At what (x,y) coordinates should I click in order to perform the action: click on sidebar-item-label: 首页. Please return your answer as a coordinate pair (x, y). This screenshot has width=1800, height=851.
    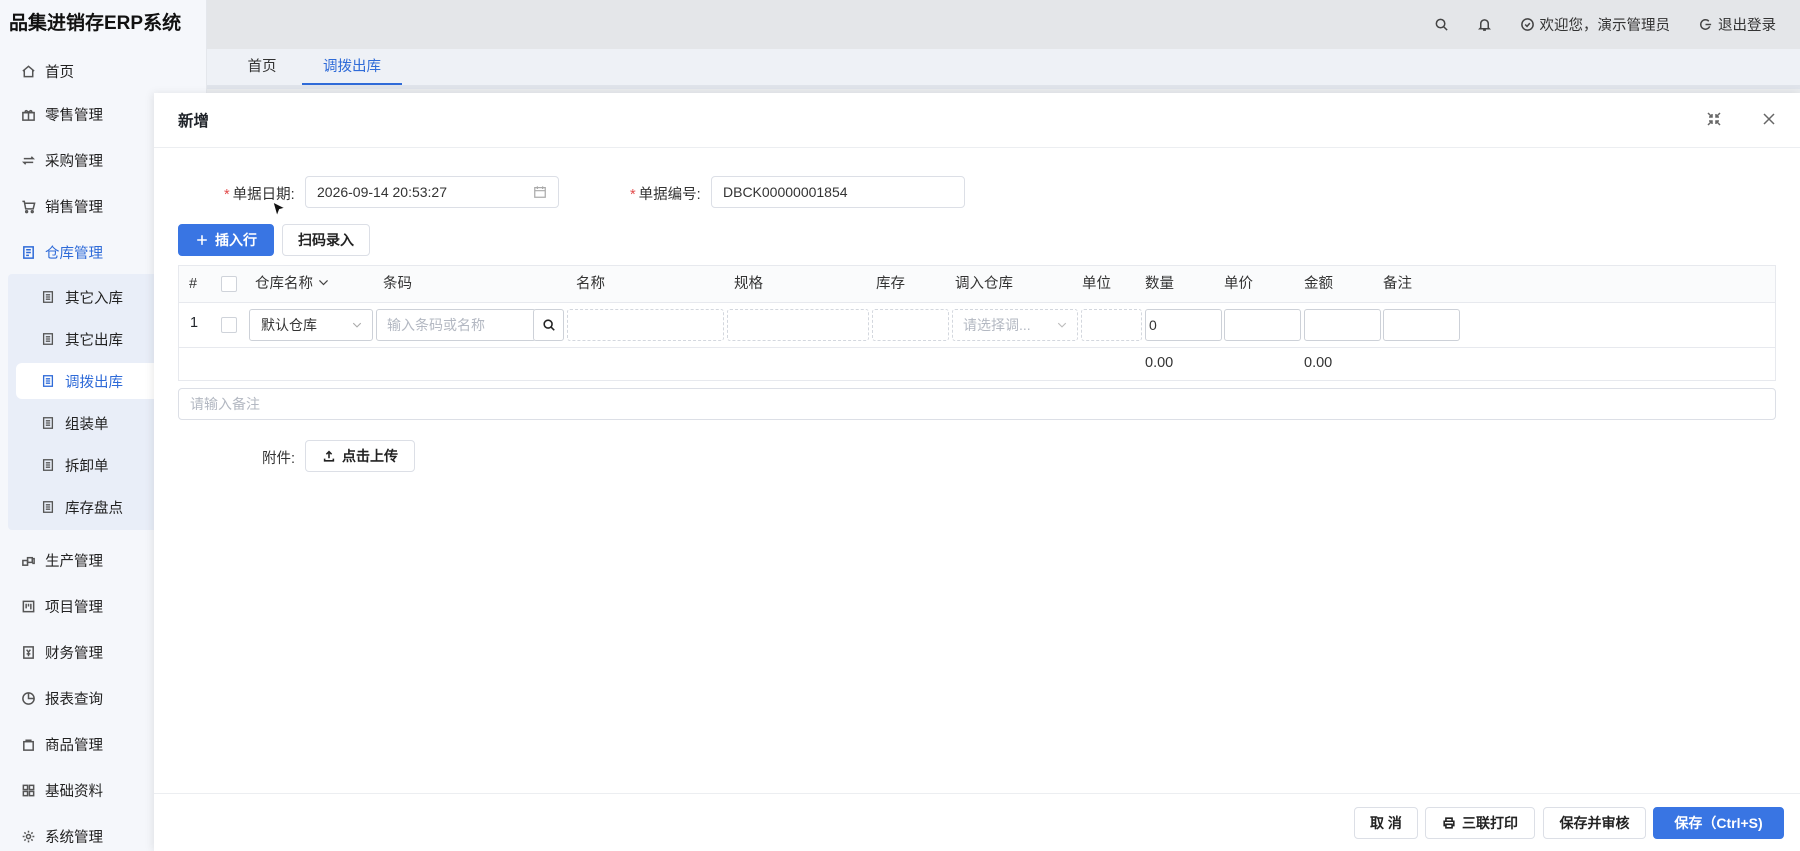
    Looking at the image, I should click on (59, 72).